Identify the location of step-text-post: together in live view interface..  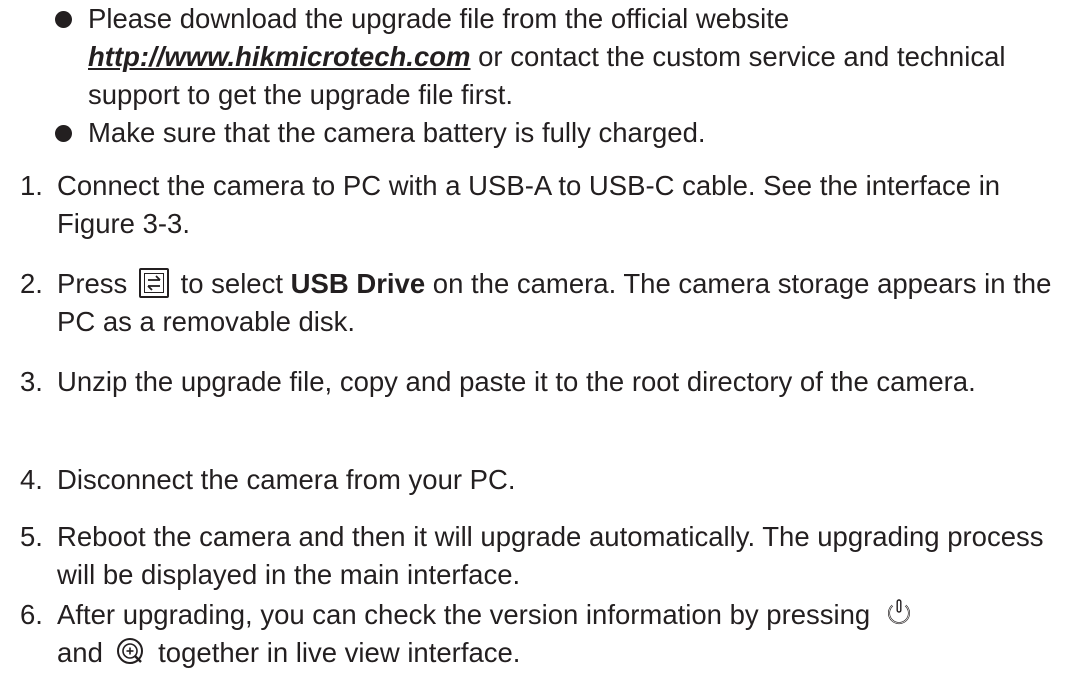
(335, 652).